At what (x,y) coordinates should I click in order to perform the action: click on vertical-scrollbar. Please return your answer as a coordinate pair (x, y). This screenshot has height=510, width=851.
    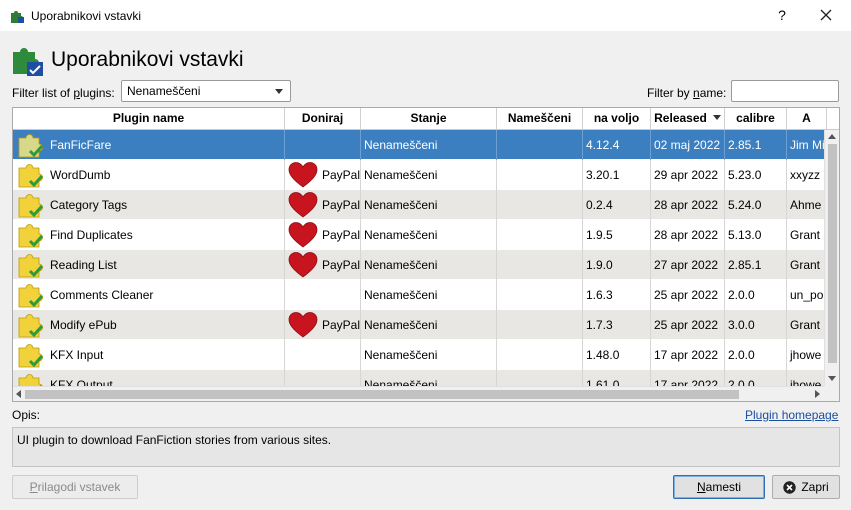
    Looking at the image, I should click on (831, 258).